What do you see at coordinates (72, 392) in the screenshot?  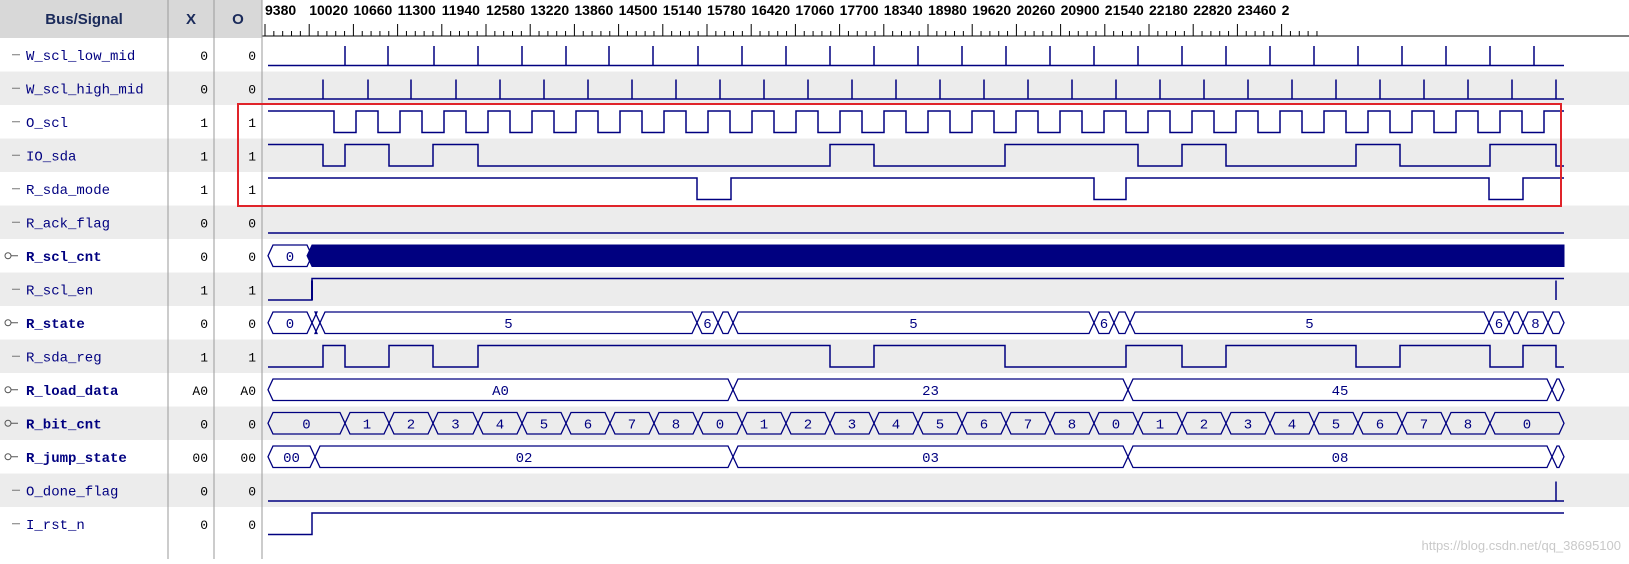 I see `signal-name-R_load_data: R_load_data` at bounding box center [72, 392].